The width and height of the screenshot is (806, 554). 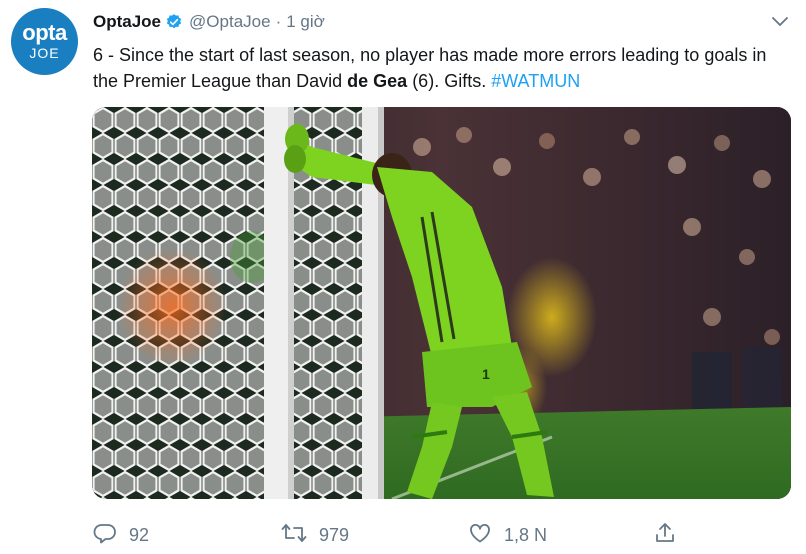 What do you see at coordinates (480, 535) in the screenshot?
I see `like-icon` at bounding box center [480, 535].